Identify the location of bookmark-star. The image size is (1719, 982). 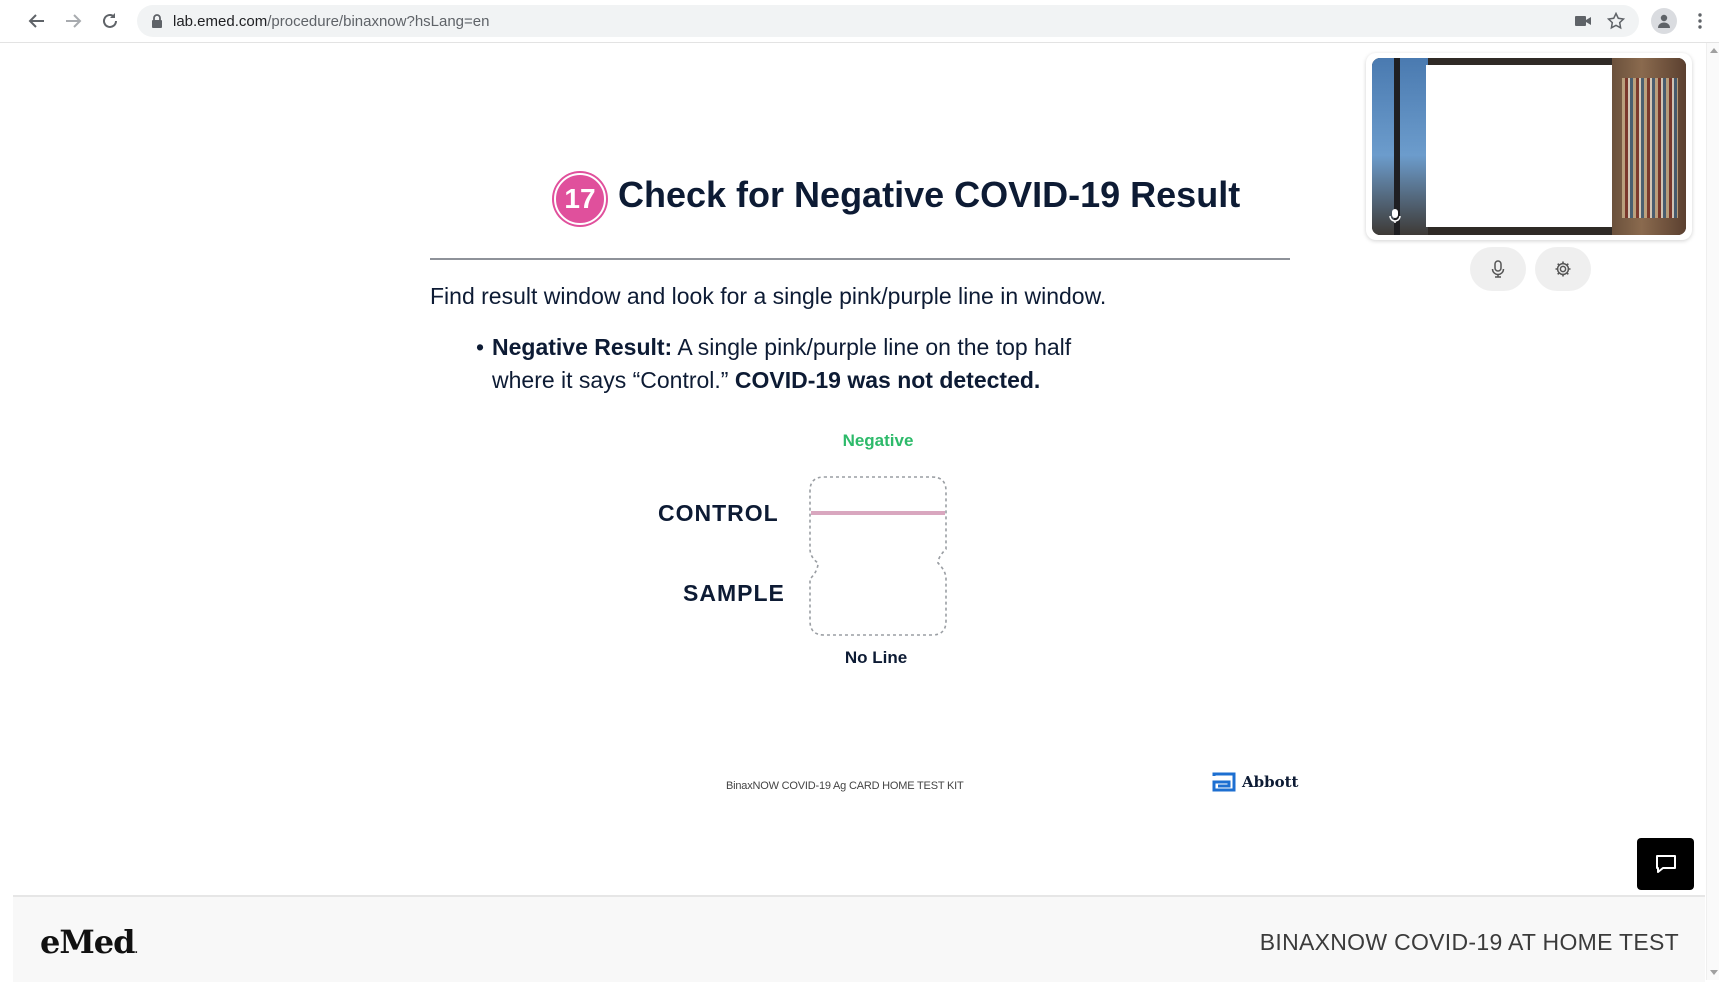
(1616, 21).